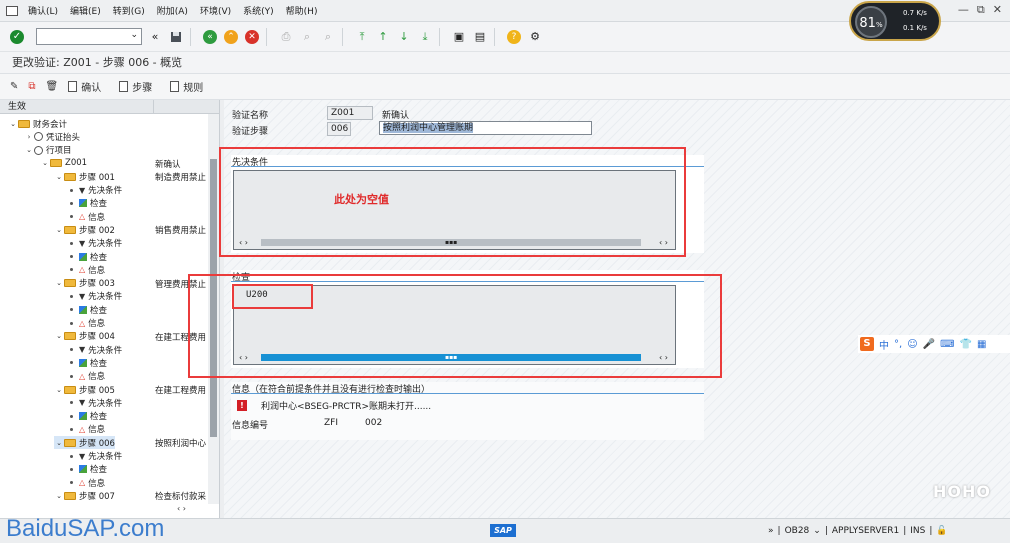  Describe the element at coordinates (362, 37) in the screenshot. I see `first-page-icon: ⤒` at that location.